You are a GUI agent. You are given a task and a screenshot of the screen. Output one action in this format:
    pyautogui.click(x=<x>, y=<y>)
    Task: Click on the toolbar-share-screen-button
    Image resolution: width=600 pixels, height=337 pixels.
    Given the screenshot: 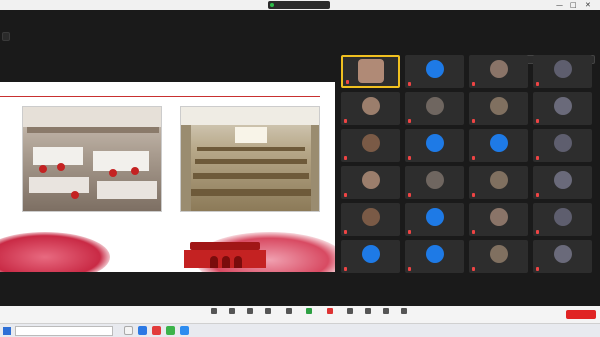 What is the action you would take?
    pyautogui.click(x=309, y=314)
    